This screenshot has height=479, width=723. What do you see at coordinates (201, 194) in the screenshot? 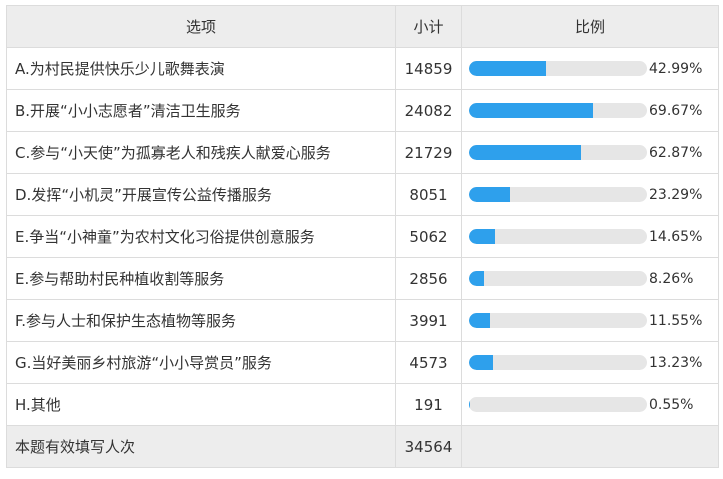
I see `option-label: D.发挥“小机灵”开展宣传公益传播服务` at bounding box center [201, 194].